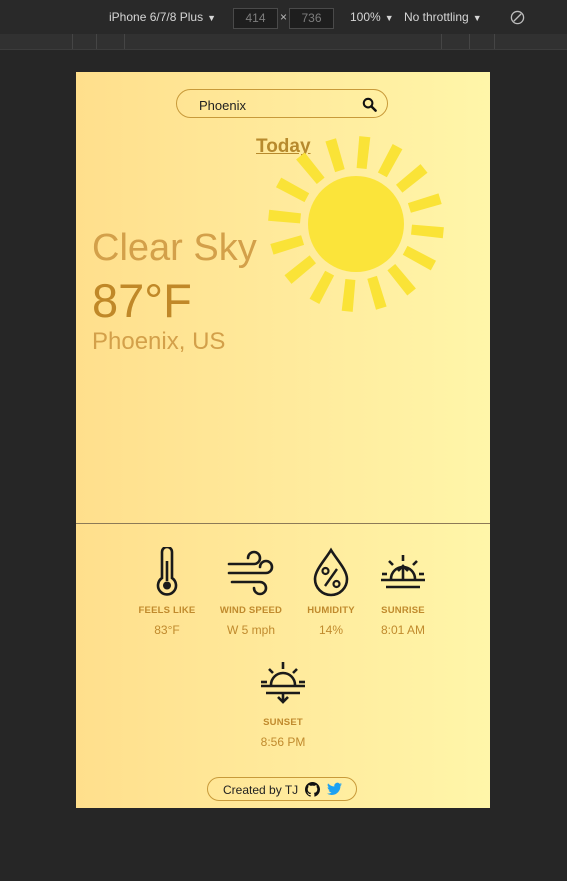  I want to click on humidity-icon, so click(331, 572).